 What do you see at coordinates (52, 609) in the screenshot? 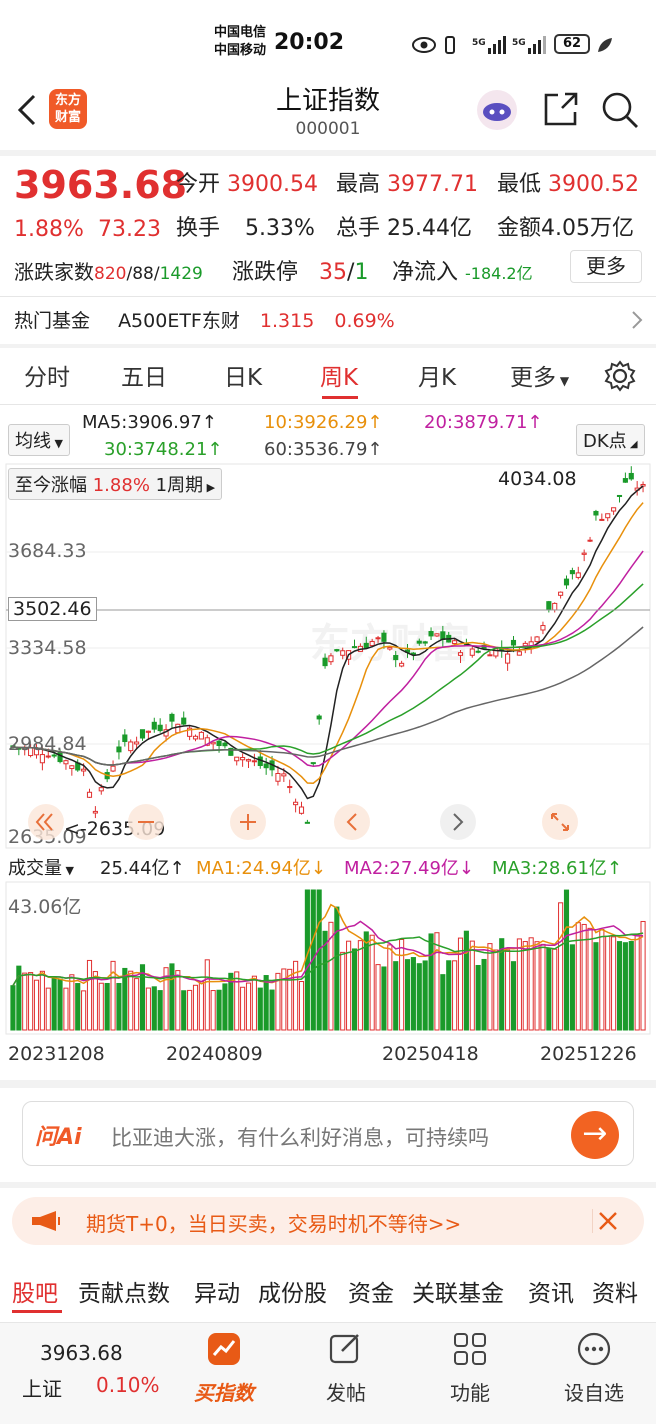
I see `crosshair-value: 3502.46` at bounding box center [52, 609].